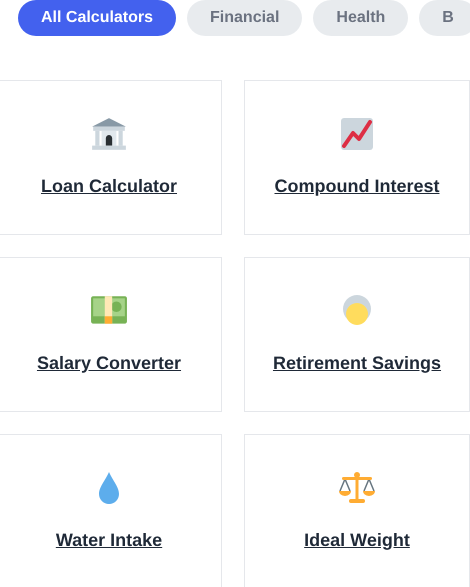  What do you see at coordinates (97, 18) in the screenshot?
I see `filter-tab: All Calculators` at bounding box center [97, 18].